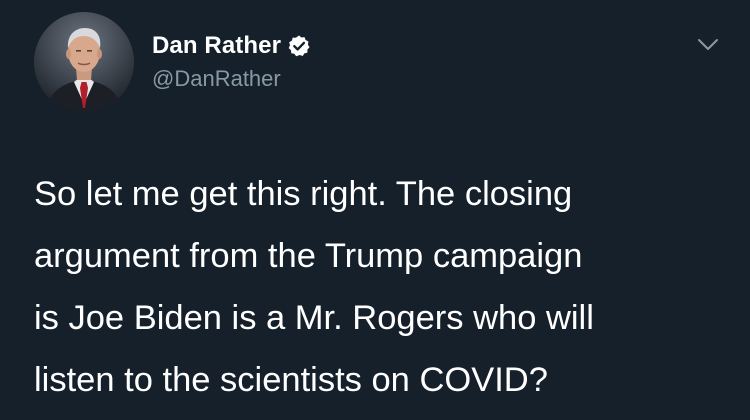 Image resolution: width=750 pixels, height=420 pixels. Describe the element at coordinates (291, 380) in the screenshot. I see `tweet-text-line: listen to the scientists on COVID?` at that location.